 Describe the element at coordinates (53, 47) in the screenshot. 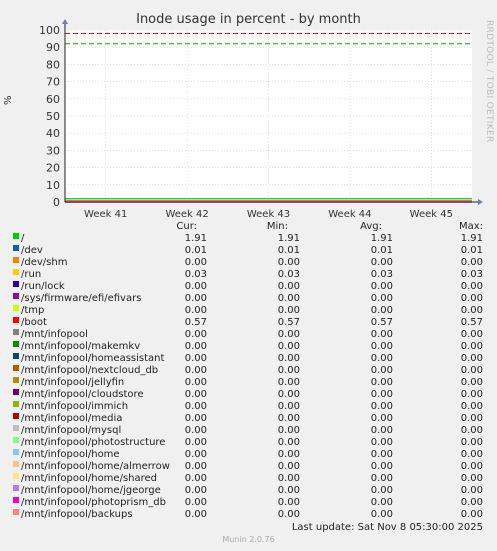

I see `y-tick-label: 90` at that location.